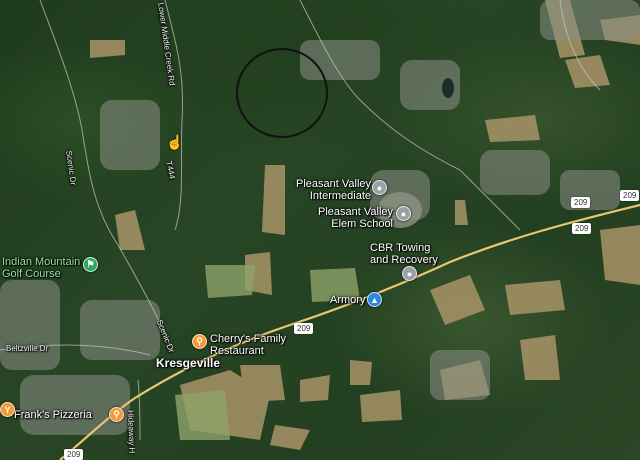 This screenshot has height=460, width=640. What do you see at coordinates (282, 93) in the screenshot?
I see `highlight-circle` at bounding box center [282, 93].